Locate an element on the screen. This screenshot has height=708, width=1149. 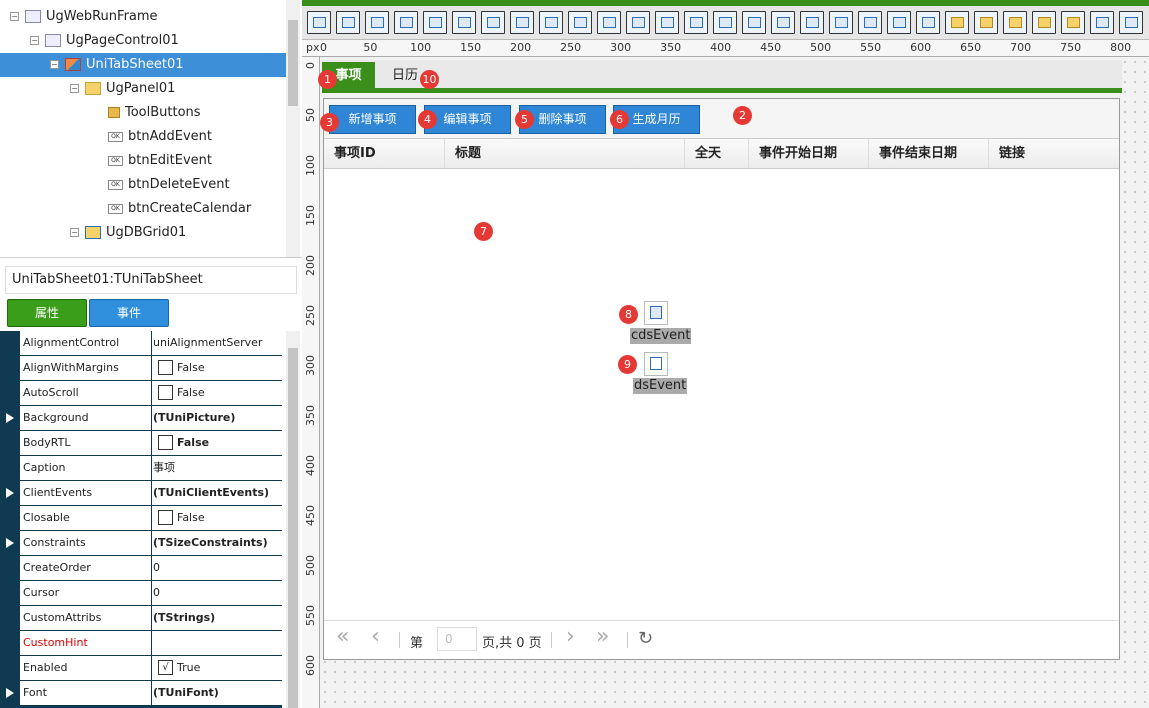
next-page-icon: › is located at coordinates (570, 637).